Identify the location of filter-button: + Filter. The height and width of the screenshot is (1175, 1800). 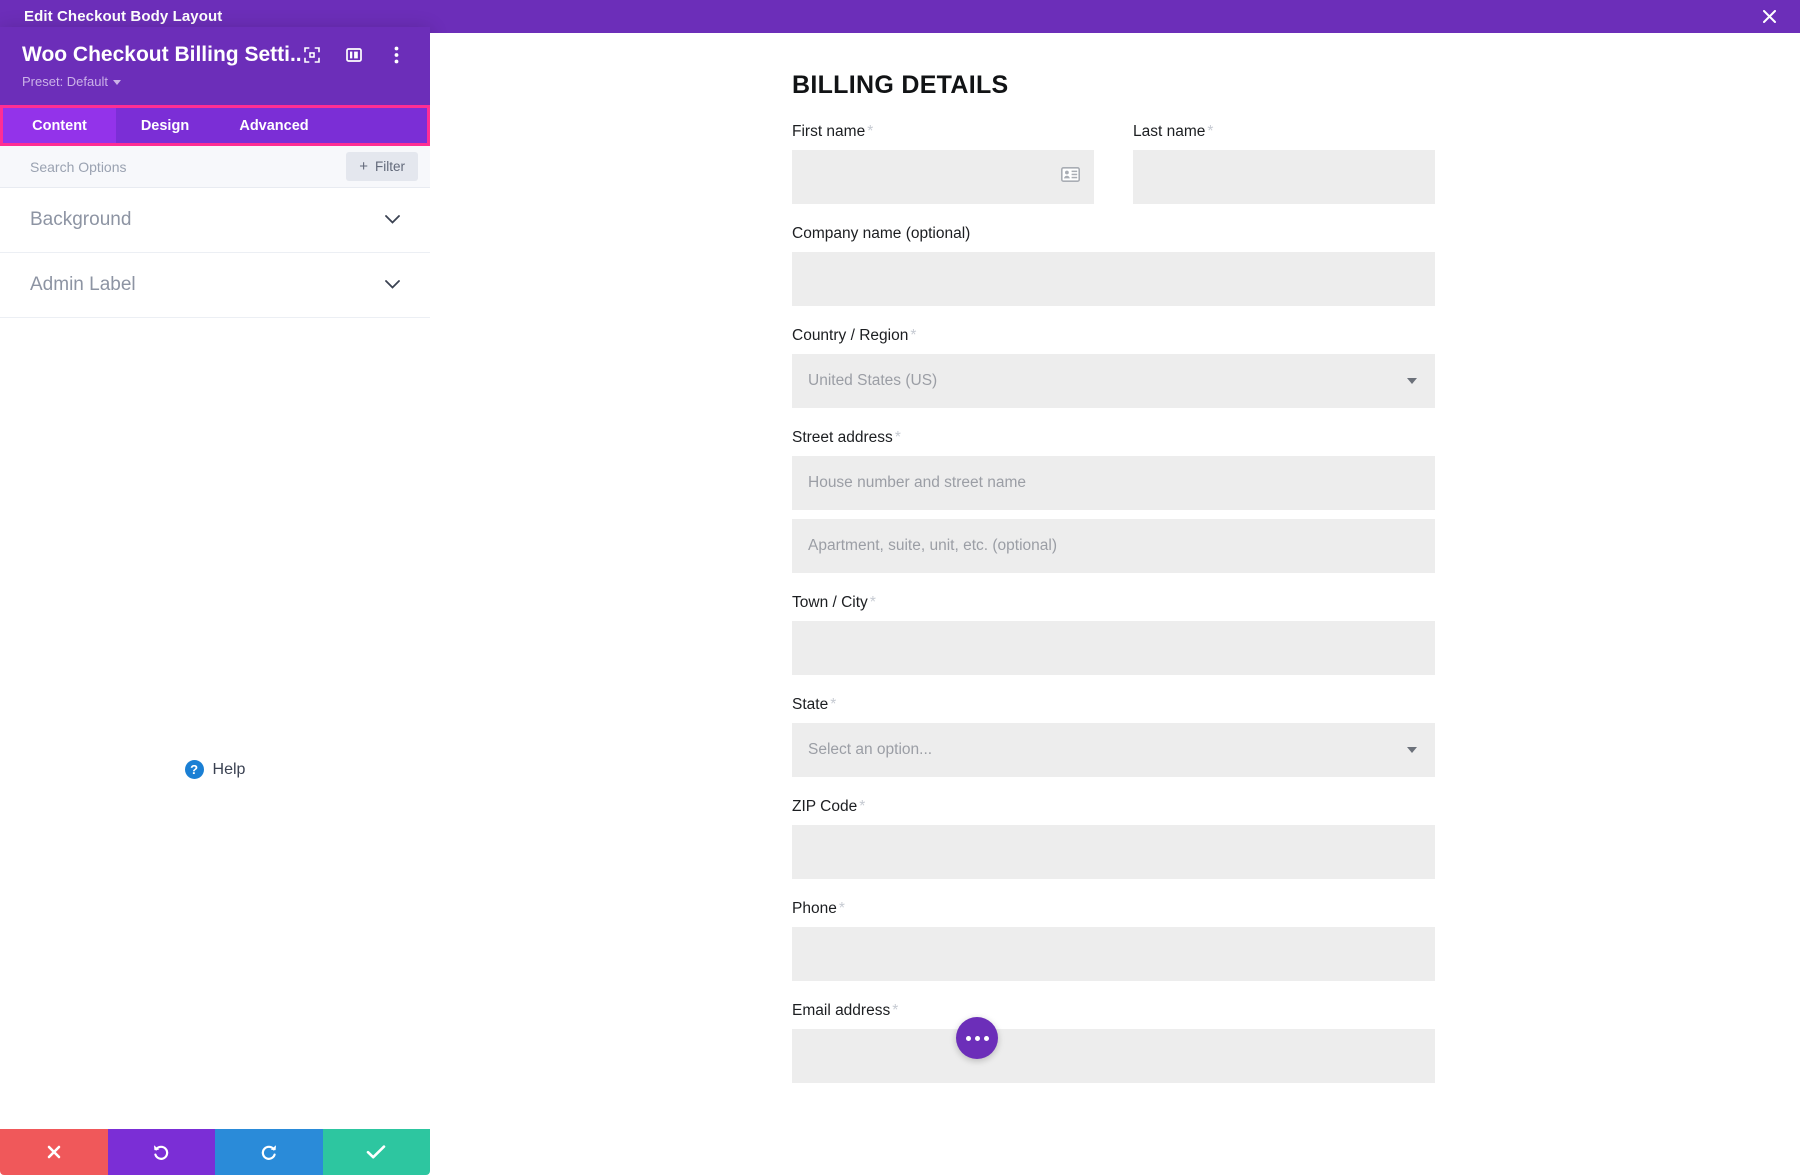
(382, 166).